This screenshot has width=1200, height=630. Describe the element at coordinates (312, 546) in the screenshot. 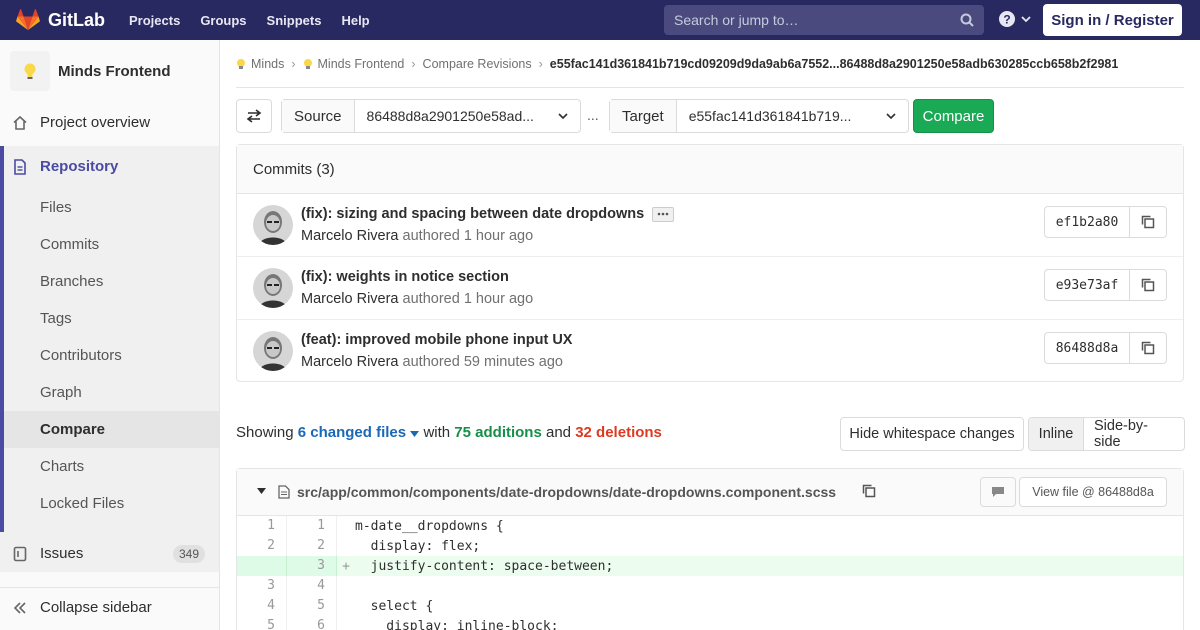

I see `new-line-number: 2` at that location.